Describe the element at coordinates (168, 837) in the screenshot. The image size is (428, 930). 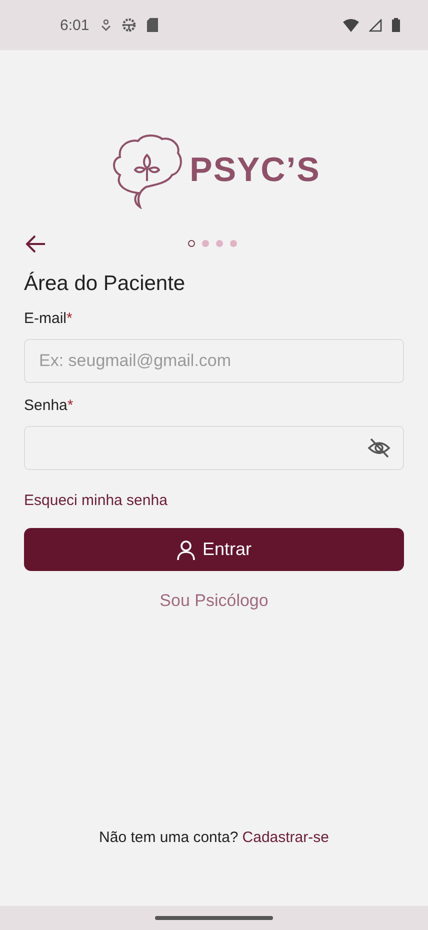
I see `signup-prompt: Não tem uma conta?` at that location.